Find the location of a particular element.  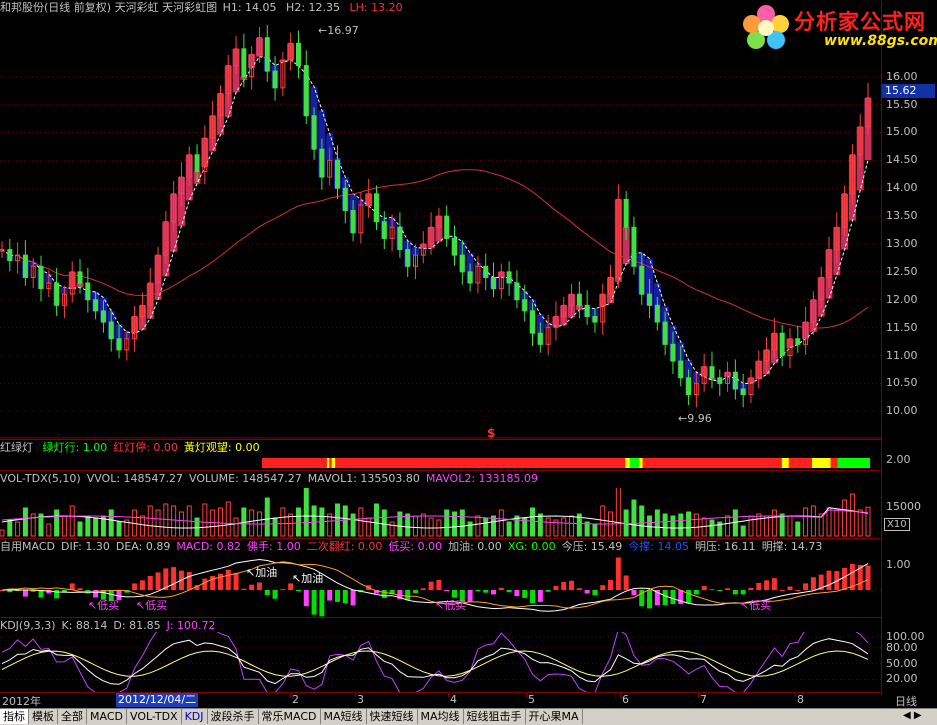

price-tick-label: 11.50 is located at coordinates (902, 327).